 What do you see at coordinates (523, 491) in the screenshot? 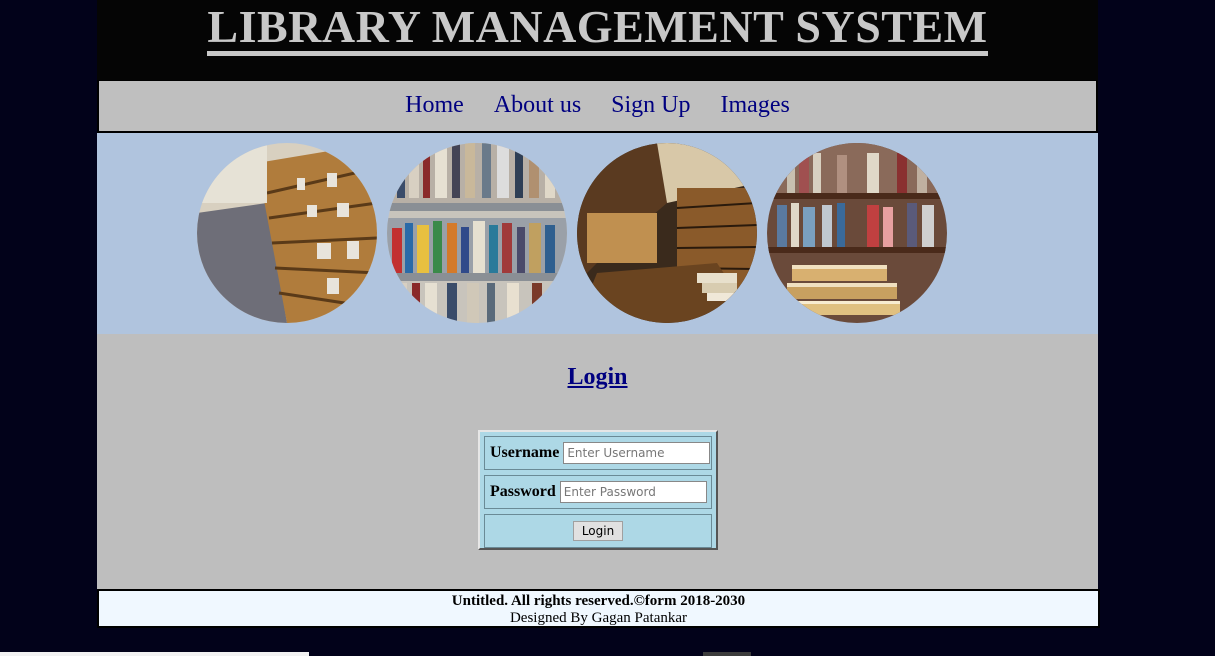
I see `password-label: Password` at bounding box center [523, 491].